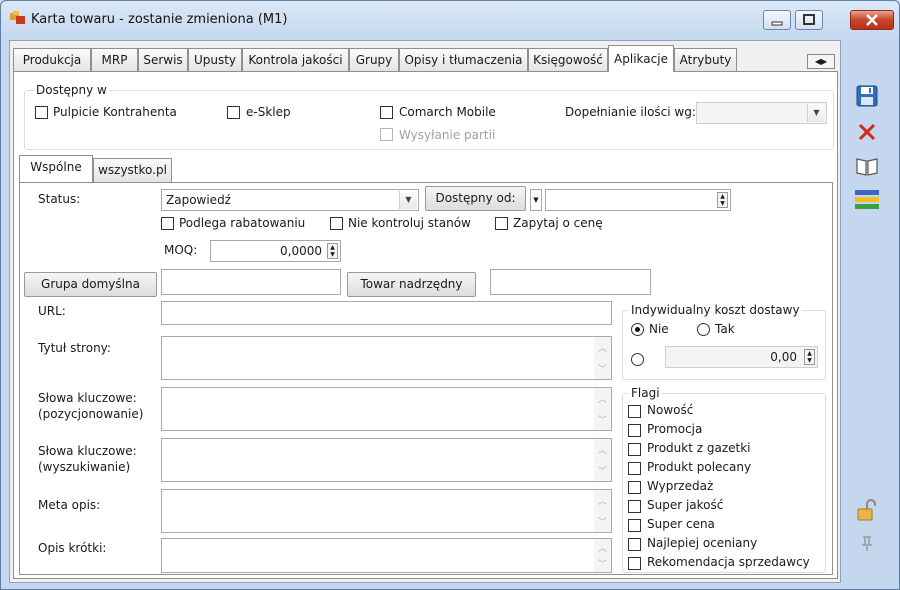  Describe the element at coordinates (705, 59) in the screenshot. I see `tab-atrybuty: Atrybuty` at that location.